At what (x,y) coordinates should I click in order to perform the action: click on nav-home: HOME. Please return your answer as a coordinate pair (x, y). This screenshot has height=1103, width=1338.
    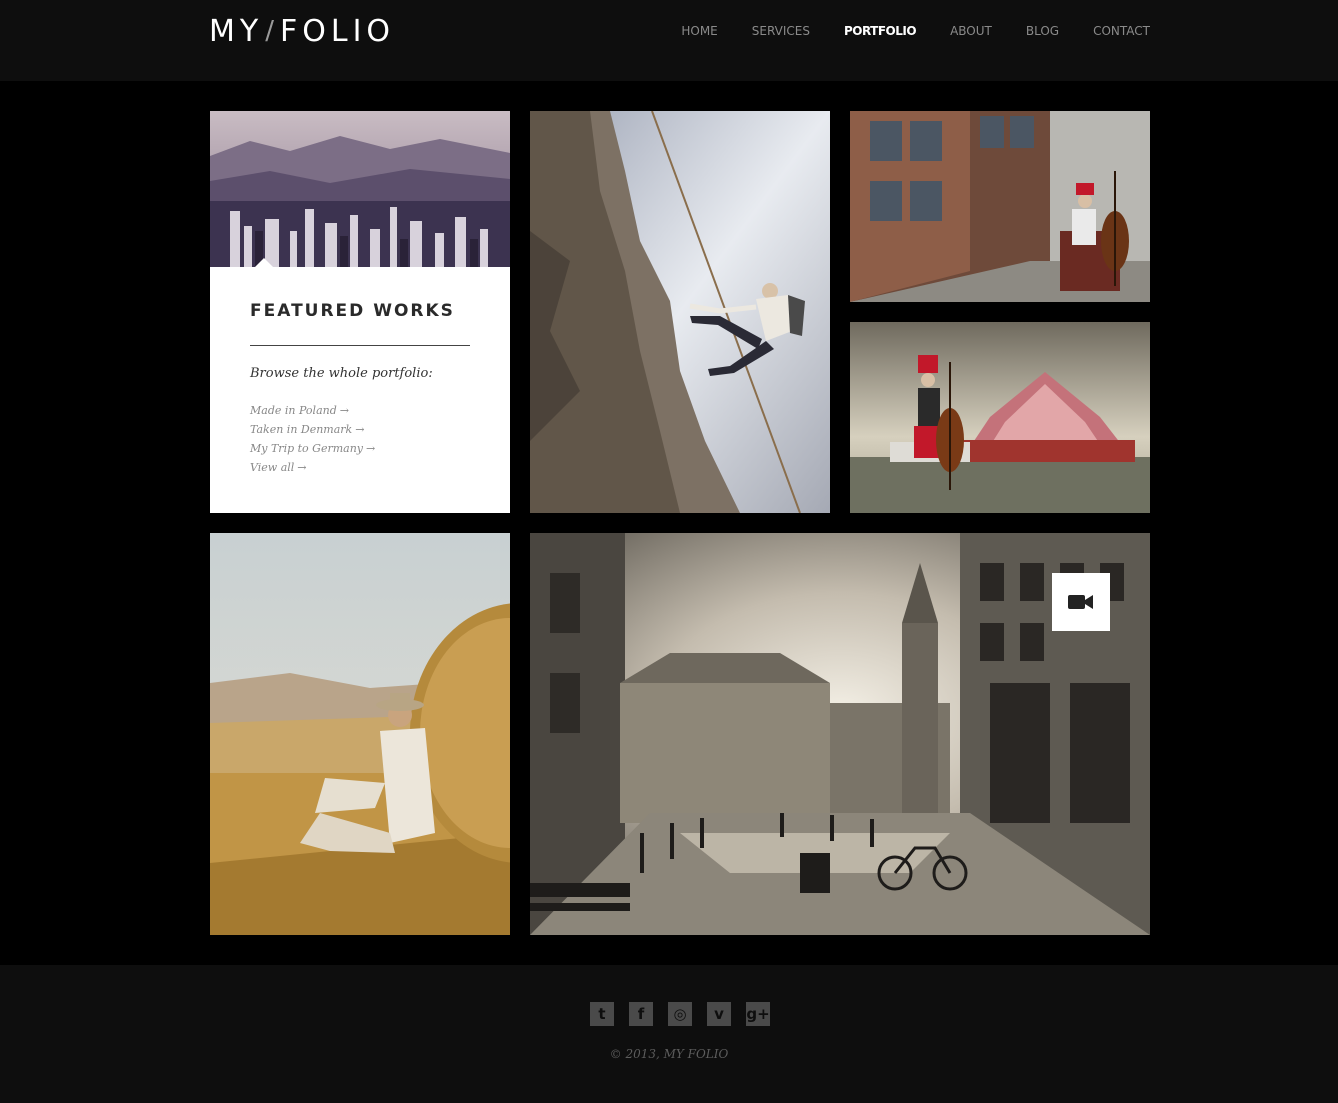
    Looking at the image, I should click on (699, 31).